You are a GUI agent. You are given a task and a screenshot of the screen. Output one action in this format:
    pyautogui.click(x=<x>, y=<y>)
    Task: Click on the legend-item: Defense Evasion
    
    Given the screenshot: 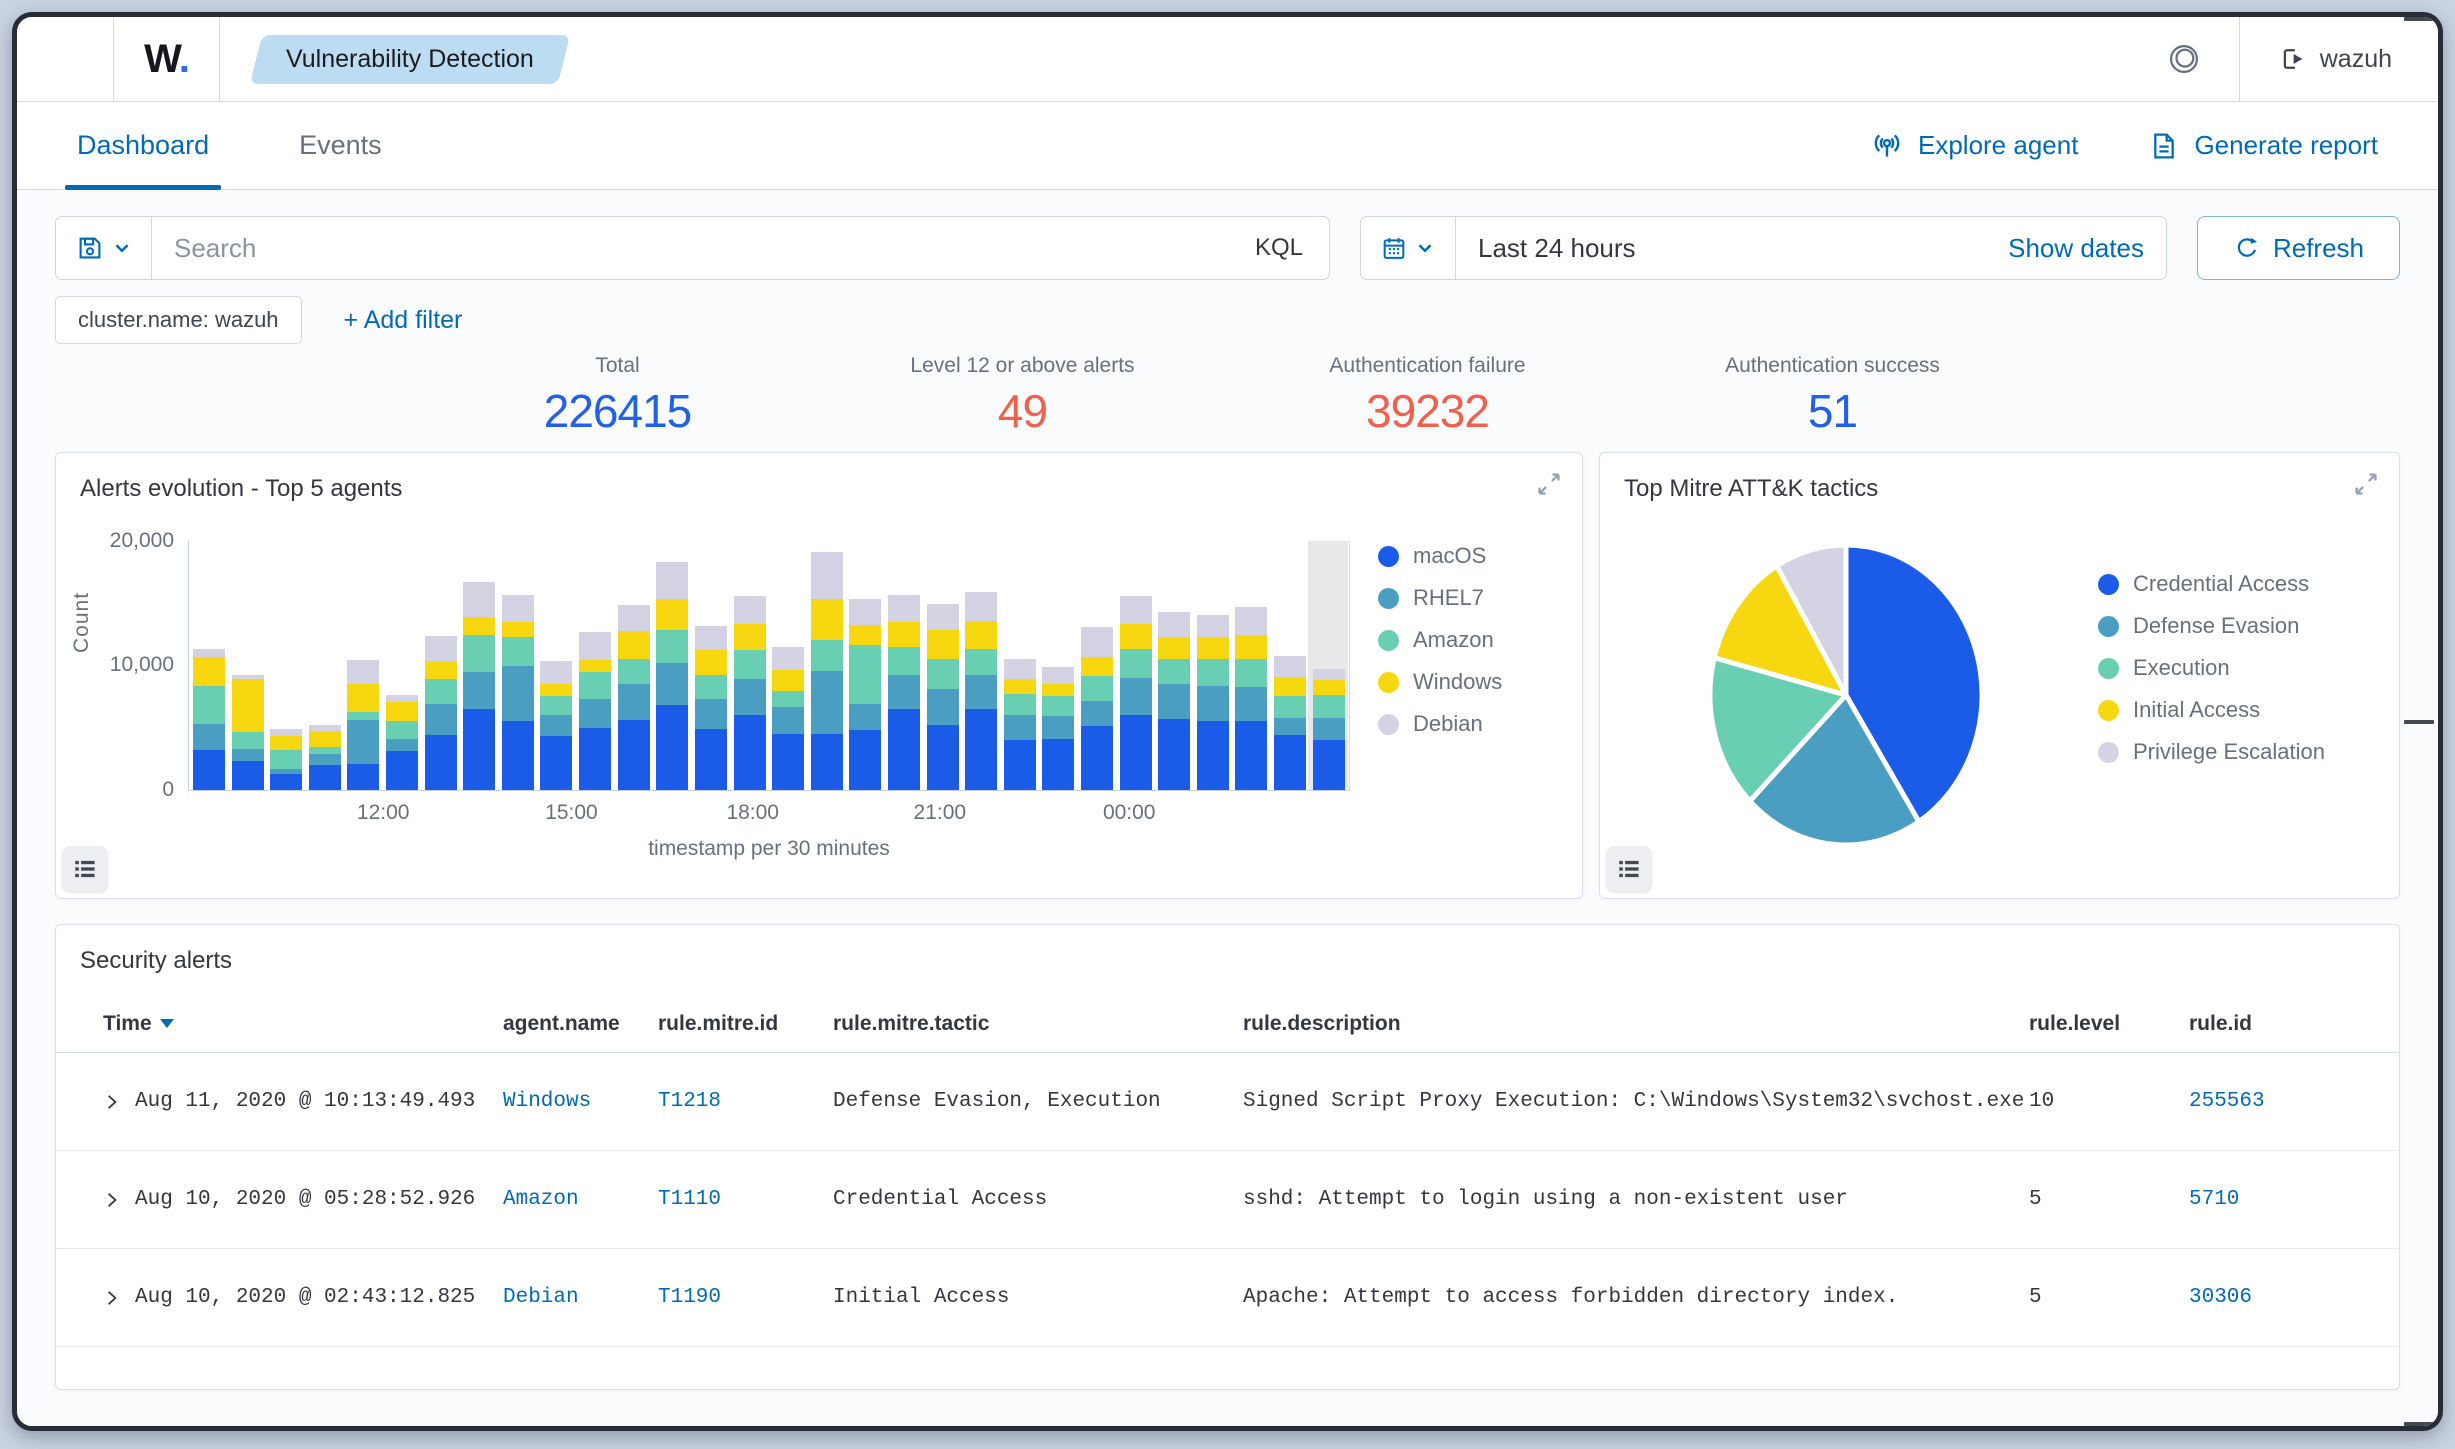 What is the action you would take?
    pyautogui.click(x=2211, y=626)
    